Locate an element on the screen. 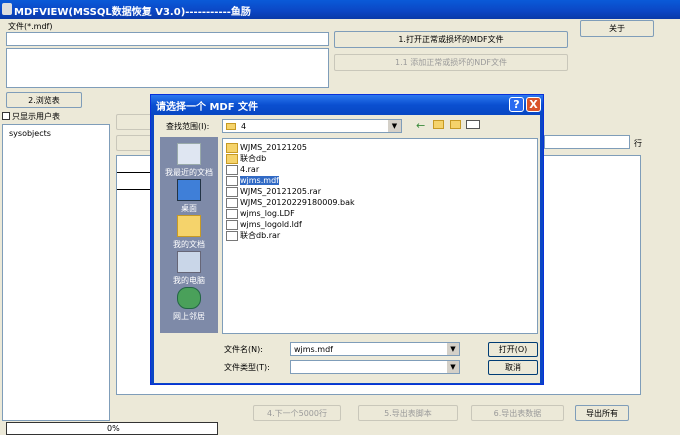 This screenshot has width=680, height=435. place-label: 我的文档 is located at coordinates (189, 244).